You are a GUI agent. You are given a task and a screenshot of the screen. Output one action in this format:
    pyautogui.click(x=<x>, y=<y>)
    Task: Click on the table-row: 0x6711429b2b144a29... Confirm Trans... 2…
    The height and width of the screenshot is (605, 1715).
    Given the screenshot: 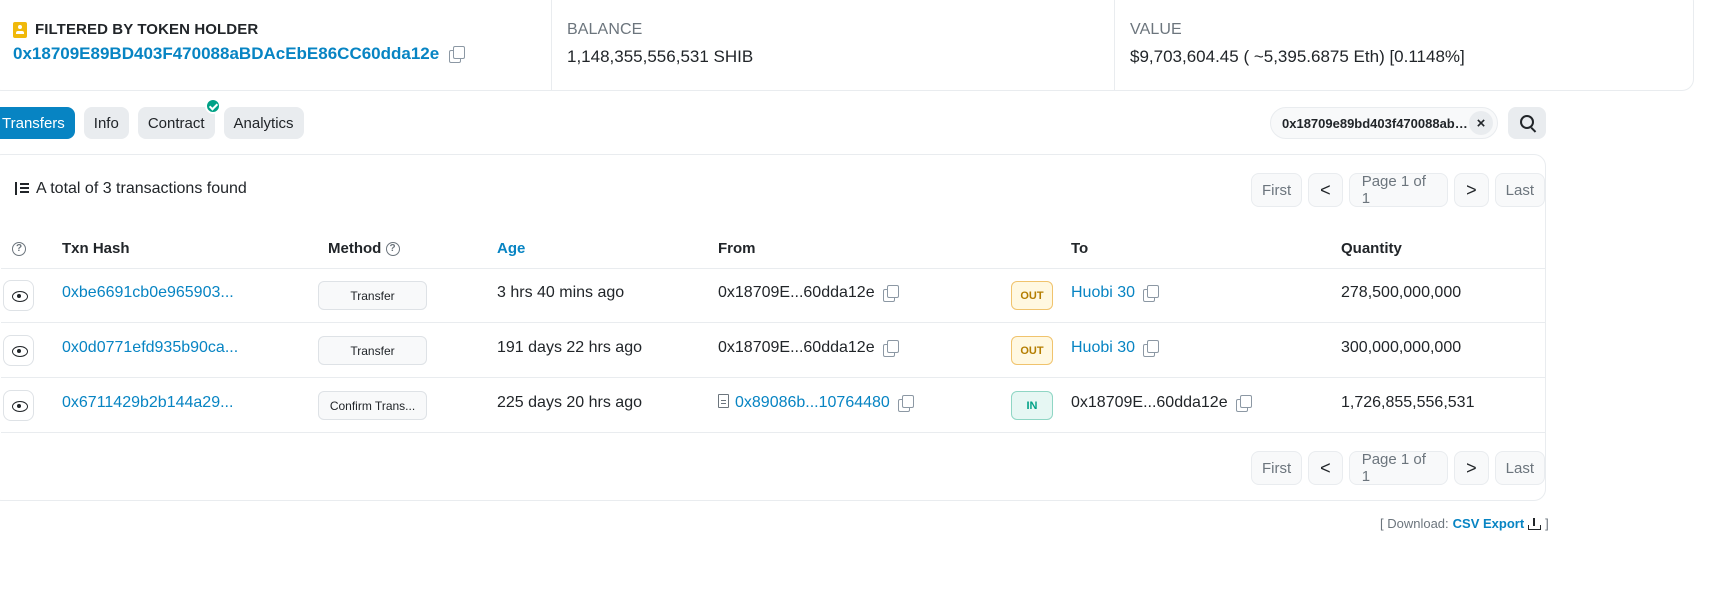 What is the action you would take?
    pyautogui.click(x=773, y=405)
    